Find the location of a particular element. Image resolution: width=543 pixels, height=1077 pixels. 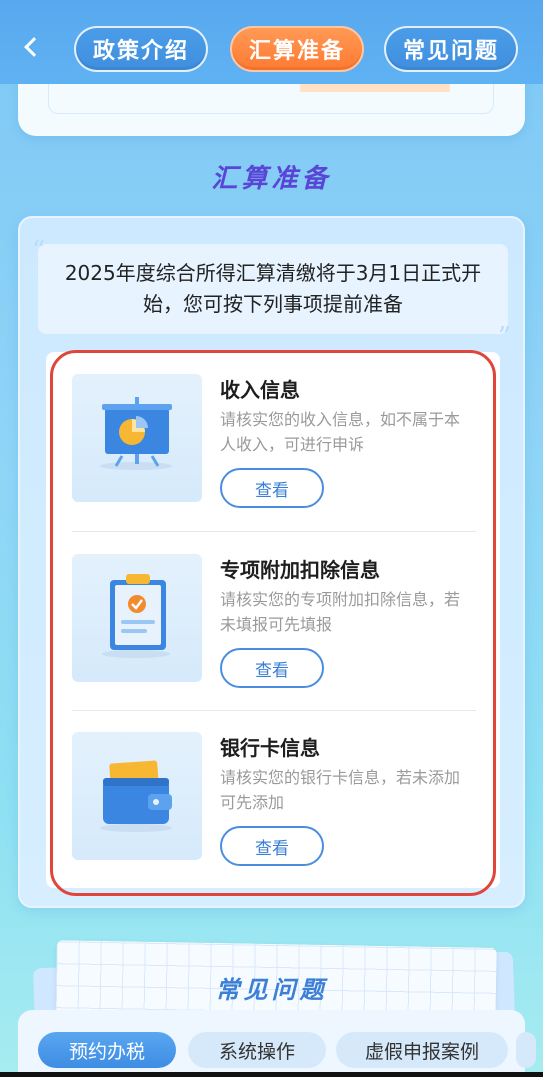

top-nav-bar: 政策介绍 汇算准备 常见问题 is located at coordinates (271, 42).